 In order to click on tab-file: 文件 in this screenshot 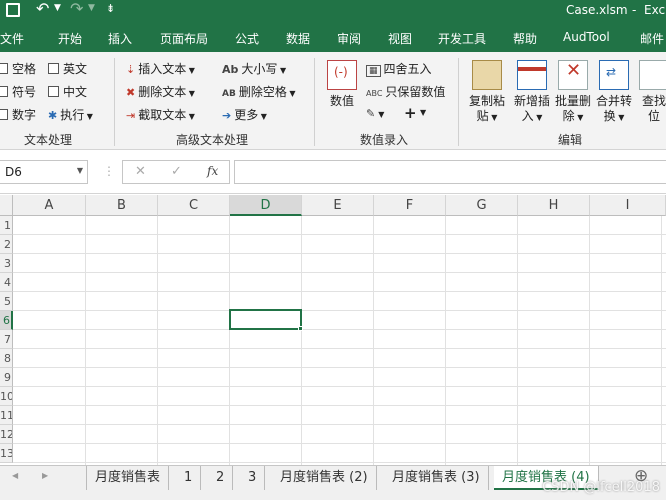, I will do `click(12, 38)`.